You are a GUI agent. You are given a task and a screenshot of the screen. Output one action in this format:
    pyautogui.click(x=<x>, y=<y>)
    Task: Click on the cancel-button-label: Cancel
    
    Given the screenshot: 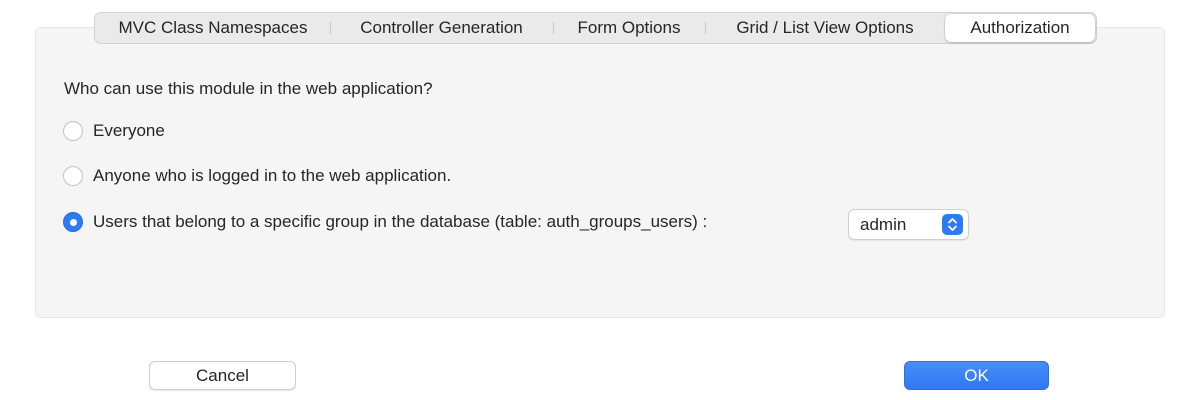 What is the action you would take?
    pyautogui.click(x=222, y=375)
    